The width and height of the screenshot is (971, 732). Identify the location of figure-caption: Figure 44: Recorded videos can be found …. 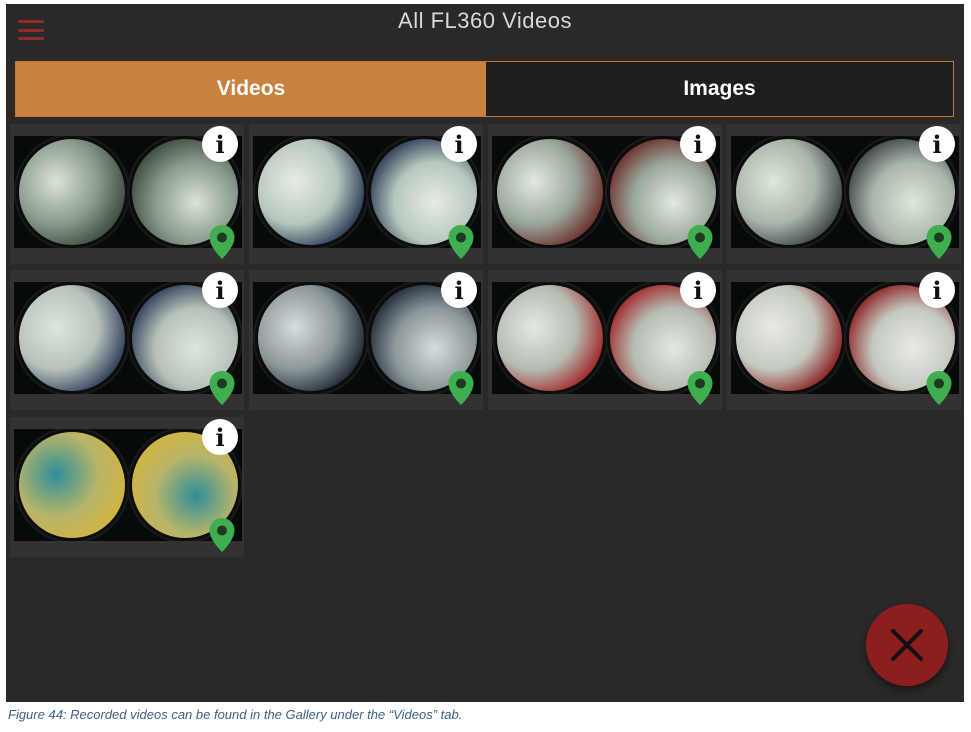
(235, 714).